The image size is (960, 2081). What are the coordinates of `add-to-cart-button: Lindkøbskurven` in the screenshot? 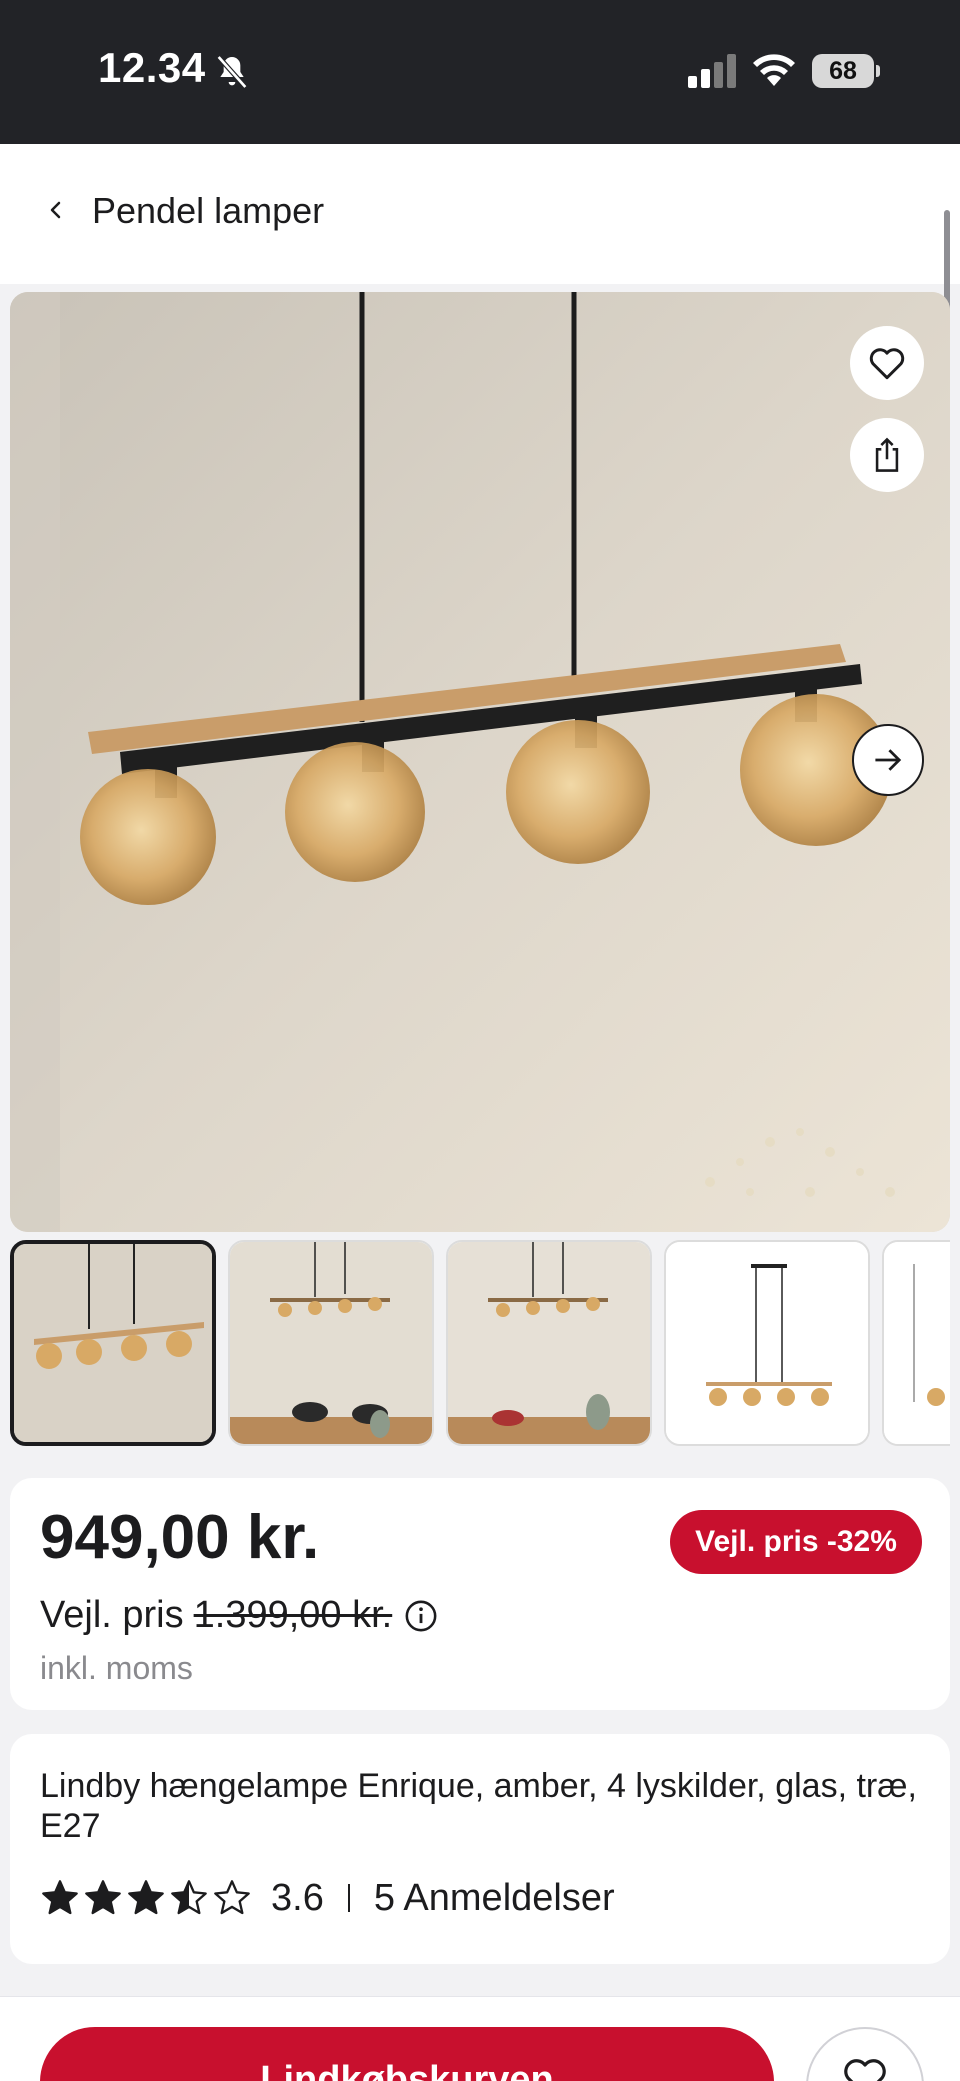 It's located at (407, 2054).